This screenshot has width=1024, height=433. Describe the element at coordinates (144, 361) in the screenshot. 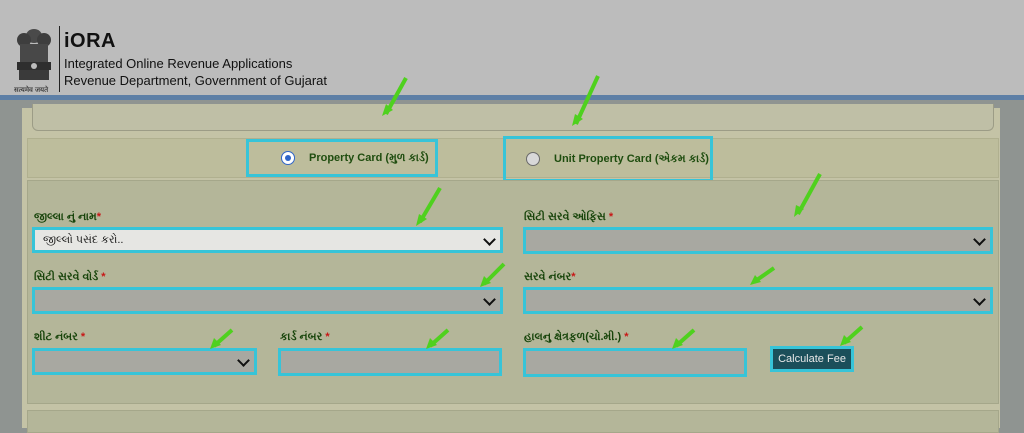

I see `sheet-number-select` at that location.